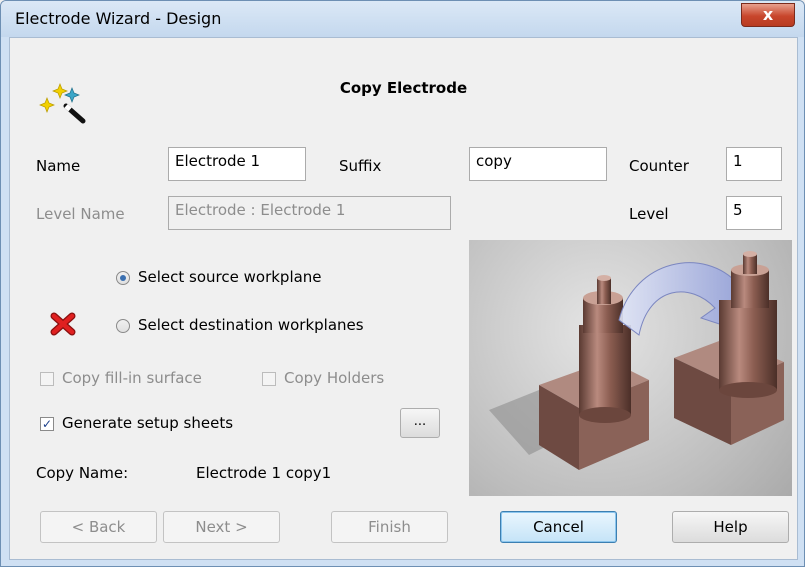  Describe the element at coordinates (123, 326) in the screenshot. I see `destination-workplanes-radio` at that location.